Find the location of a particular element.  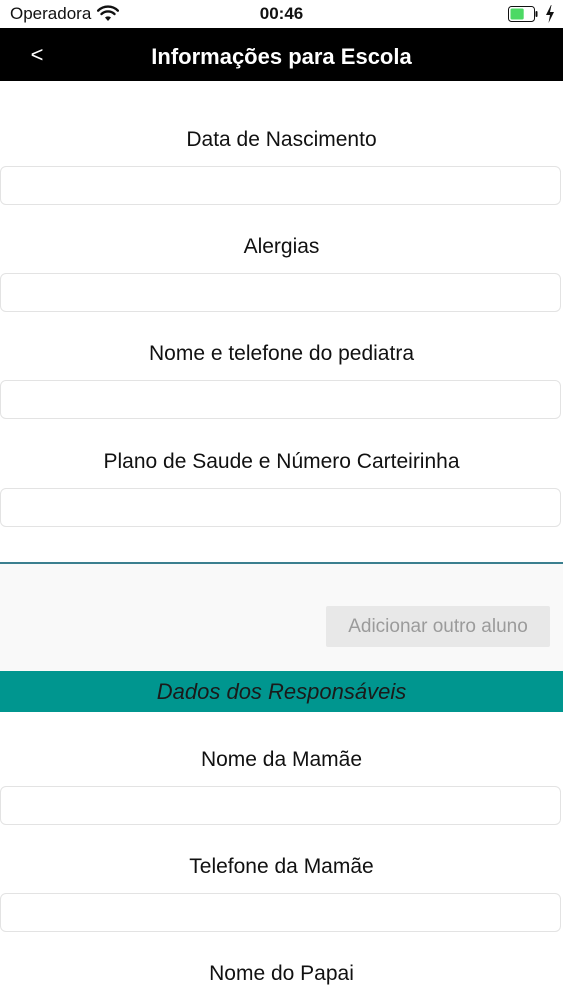

mother-phone-label: Telefone da Mamãe is located at coordinates (281, 866).